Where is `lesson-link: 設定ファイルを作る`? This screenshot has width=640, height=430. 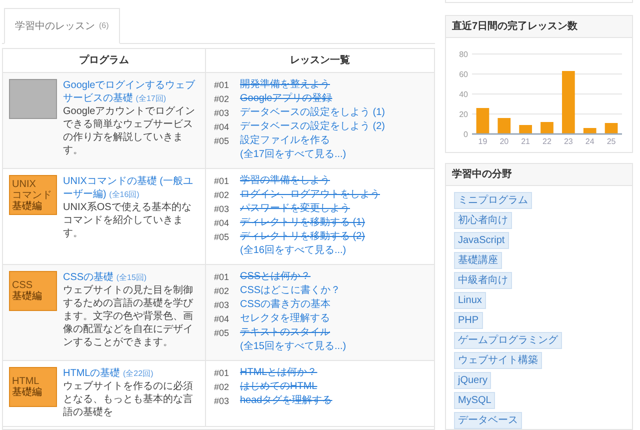 lesson-link: 設定ファイルを作る is located at coordinates (285, 141).